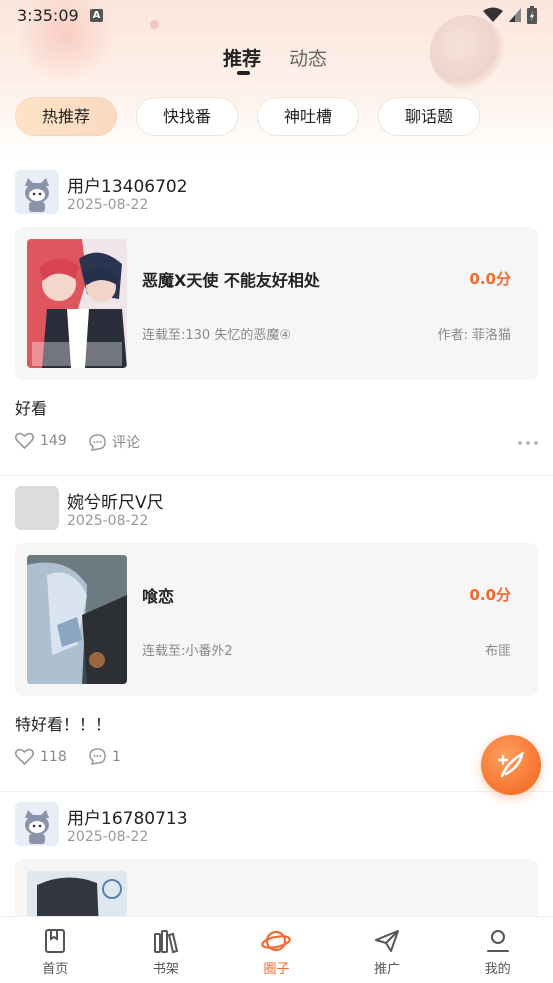  What do you see at coordinates (528, 443) in the screenshot?
I see `more-icon` at bounding box center [528, 443].